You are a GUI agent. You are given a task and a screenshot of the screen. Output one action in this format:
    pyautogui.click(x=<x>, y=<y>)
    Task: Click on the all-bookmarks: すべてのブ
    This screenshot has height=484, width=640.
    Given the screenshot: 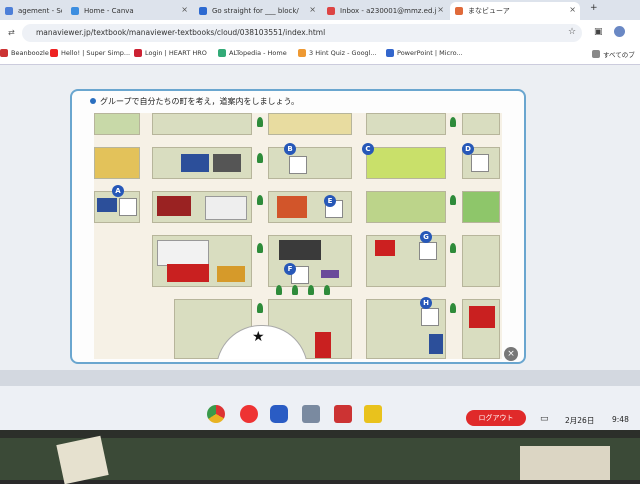 What is the action you would take?
    pyautogui.click(x=613, y=54)
    